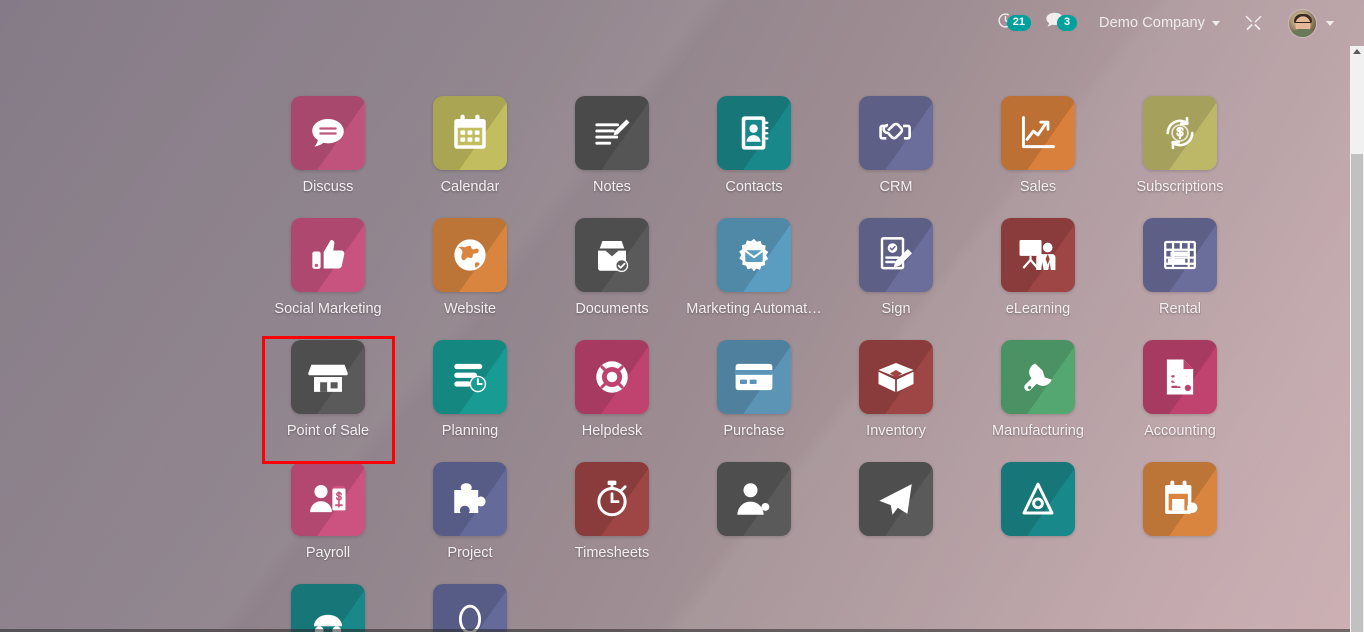 This screenshot has height=632, width=1364. Describe the element at coordinates (1253, 23) in the screenshot. I see `tools-icon` at that location.